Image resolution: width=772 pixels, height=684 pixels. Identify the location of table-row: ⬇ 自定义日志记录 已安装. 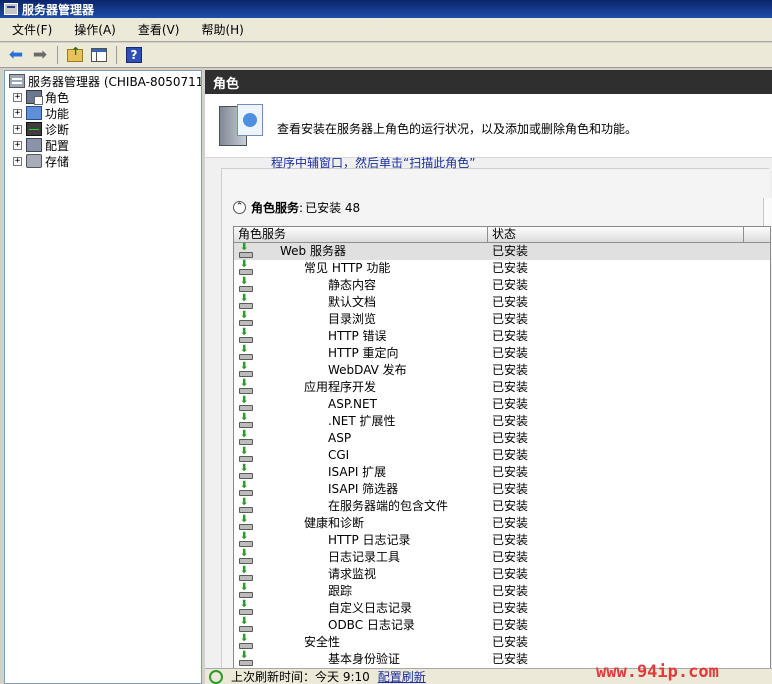
(502, 608).